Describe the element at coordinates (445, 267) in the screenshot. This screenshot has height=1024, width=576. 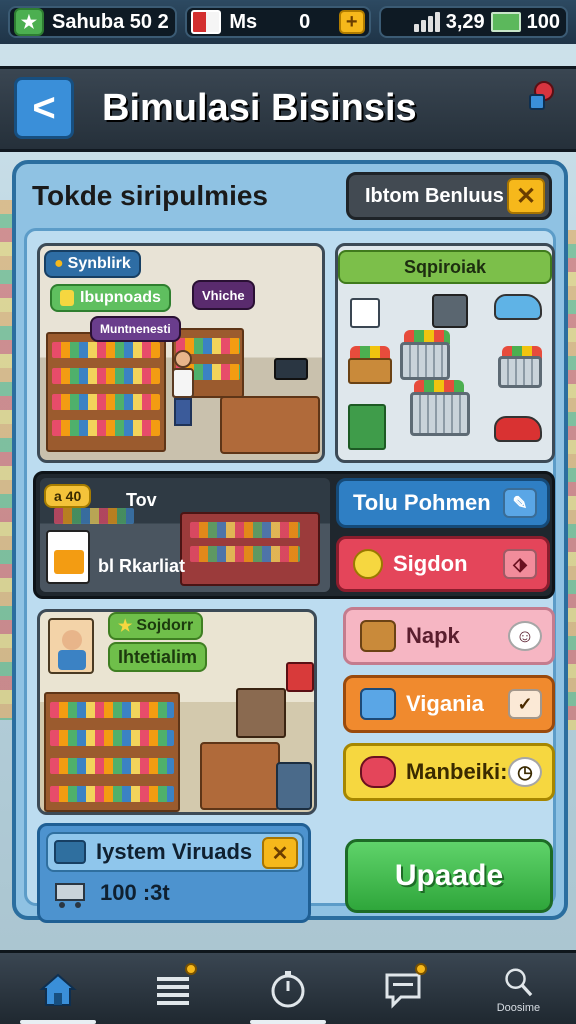
I see `shopping-scene-title: Sqpiroiak` at that location.